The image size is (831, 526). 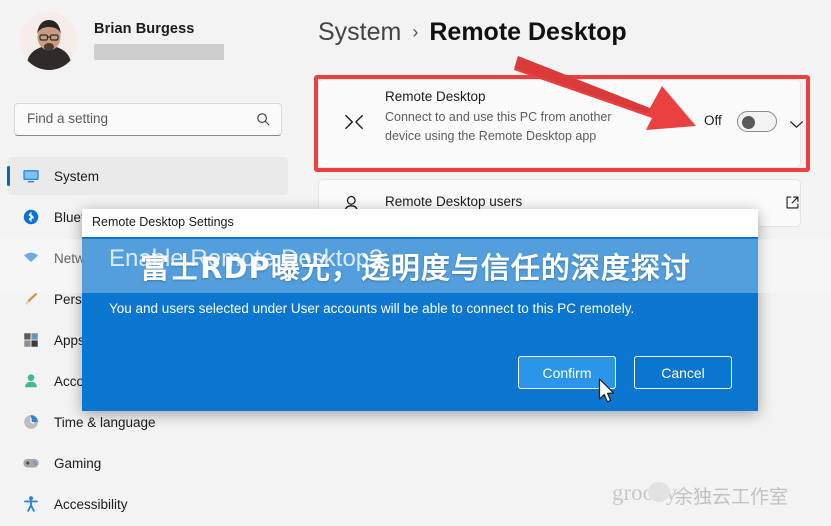 What do you see at coordinates (31, 340) in the screenshot?
I see `apps-icon` at bounding box center [31, 340].